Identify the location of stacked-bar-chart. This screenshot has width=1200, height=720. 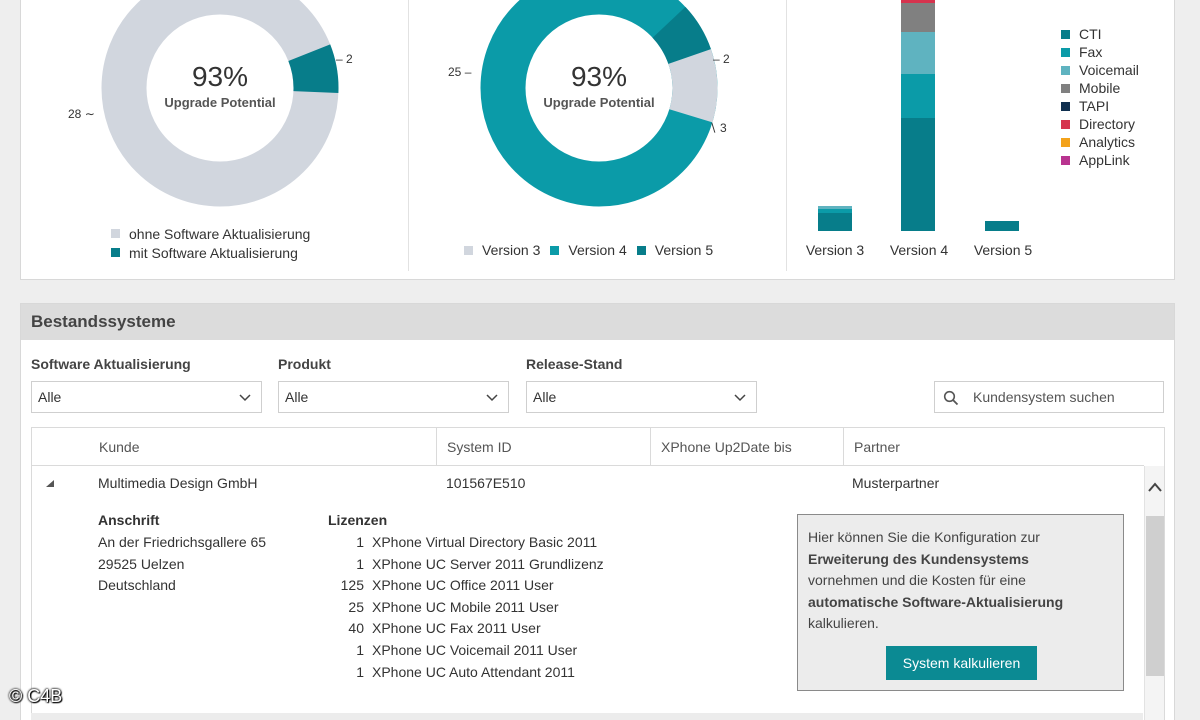
(918, 115).